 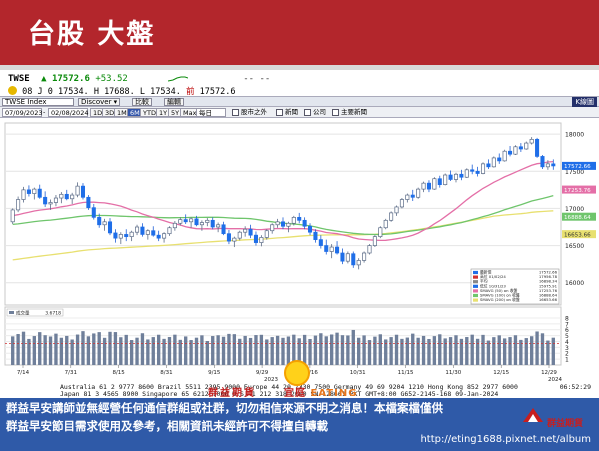 I want to click on edit-button: 編輯, so click(x=174, y=102).